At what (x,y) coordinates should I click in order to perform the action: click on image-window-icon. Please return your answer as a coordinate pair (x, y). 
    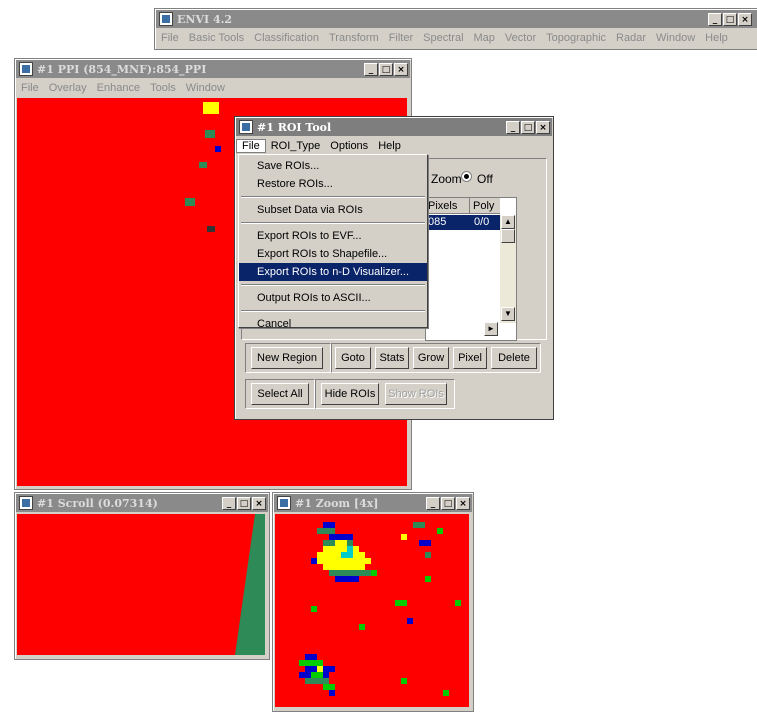
    Looking at the image, I should click on (26, 69).